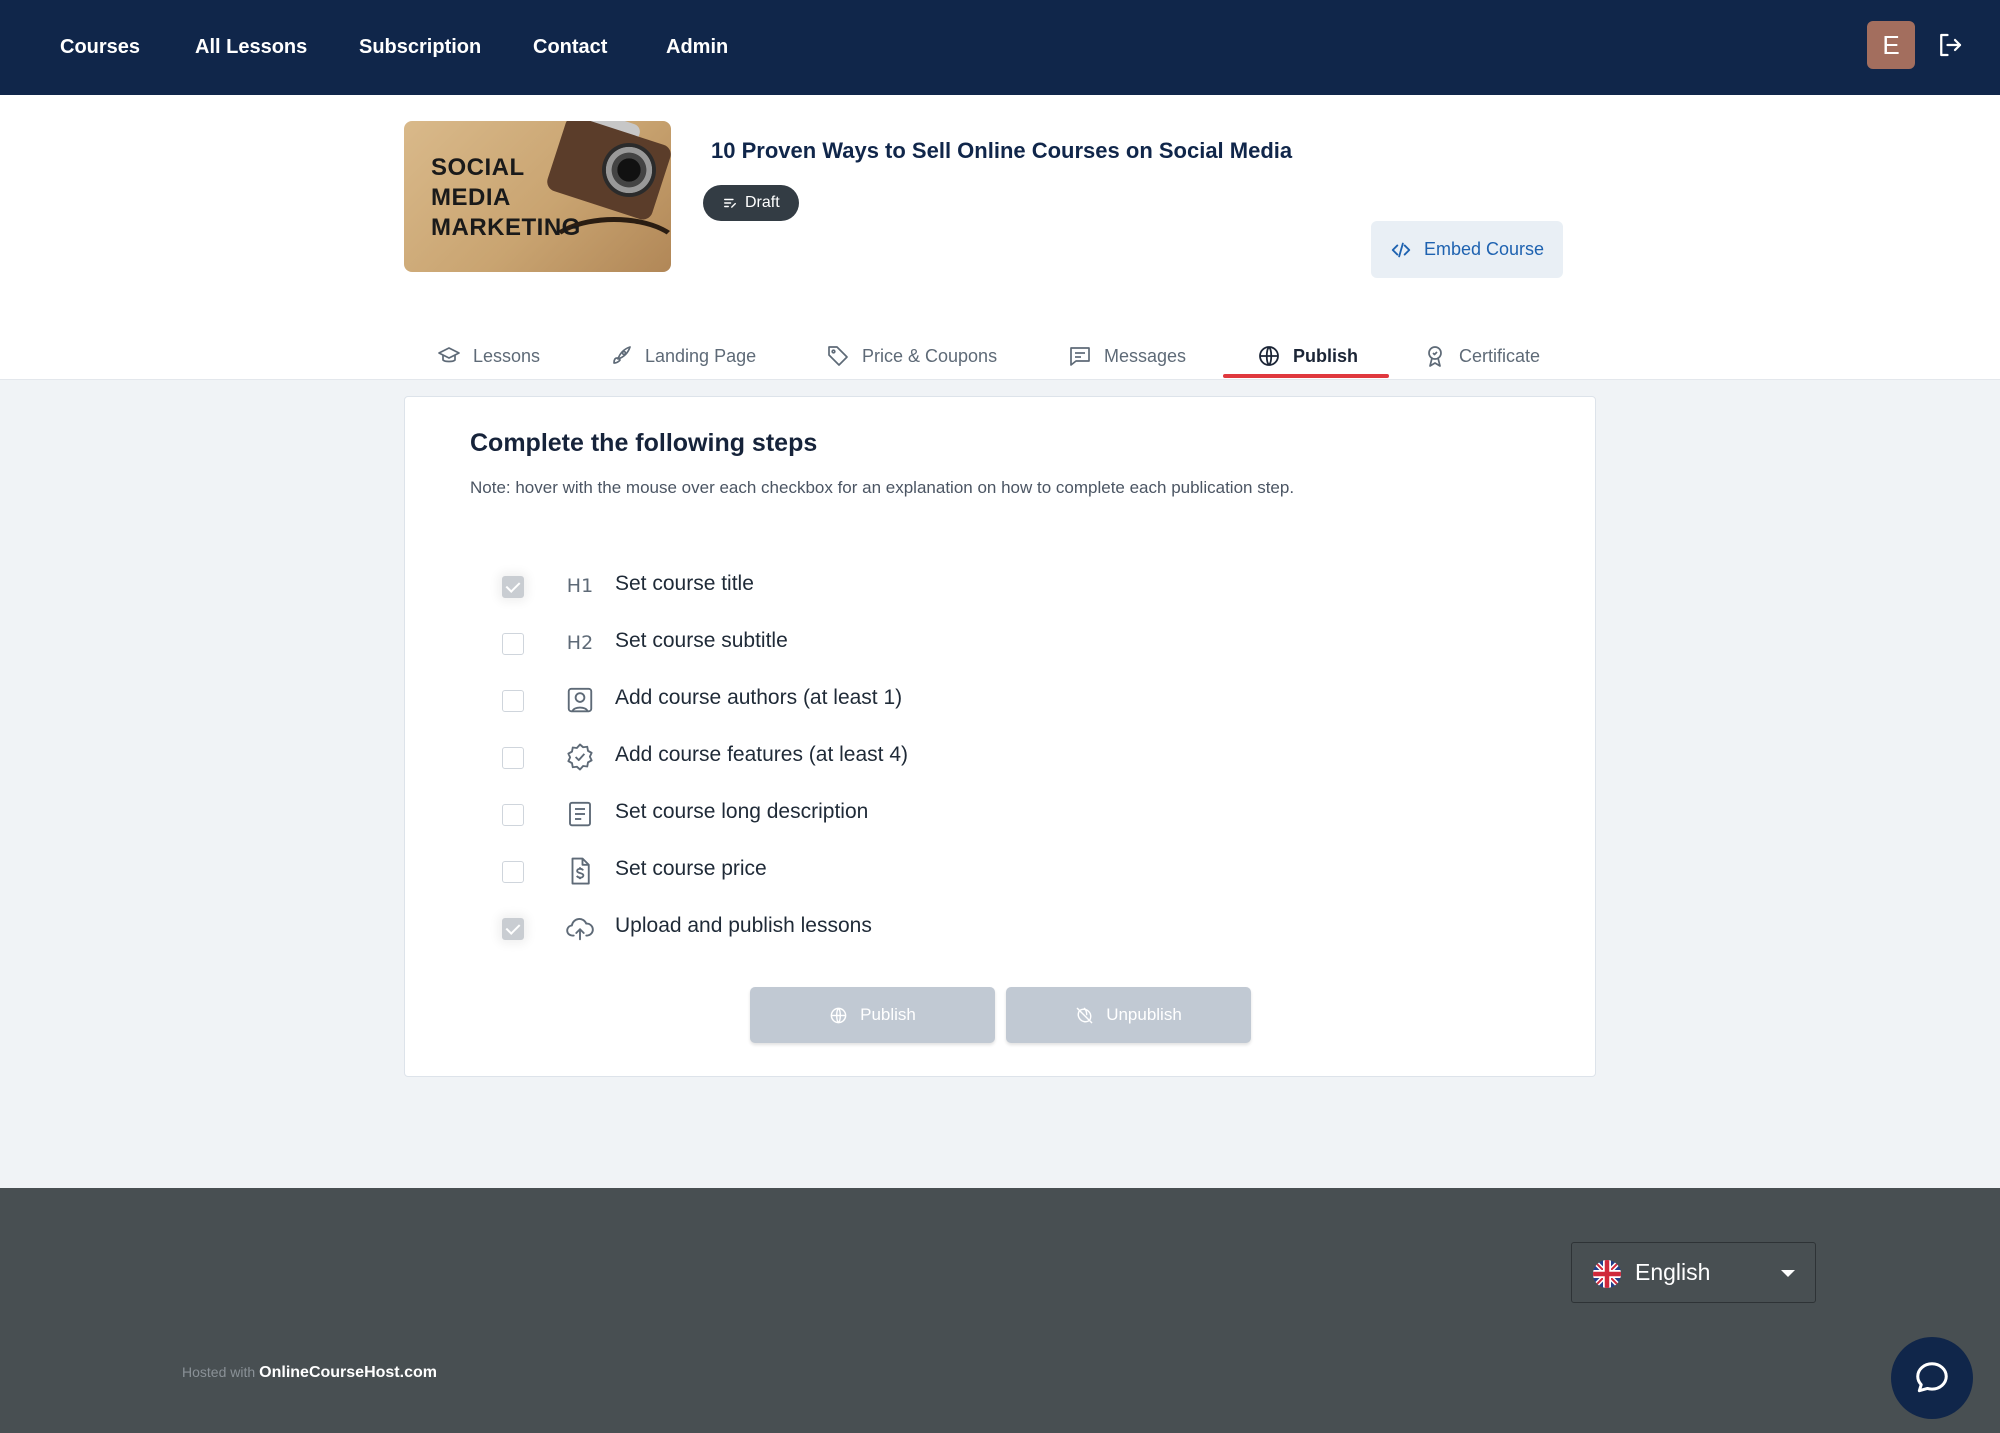 This screenshot has width=2000, height=1433. I want to click on hosted-with: Hosted with OnlineCourseHost.com, so click(309, 1373).